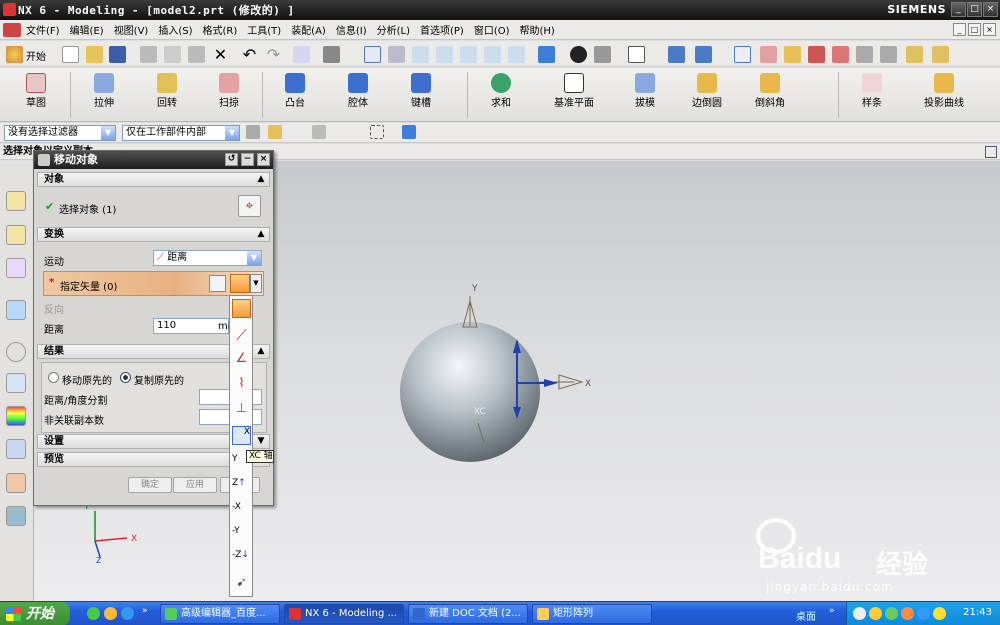  I want to click on network-icon, so click(859, 613).